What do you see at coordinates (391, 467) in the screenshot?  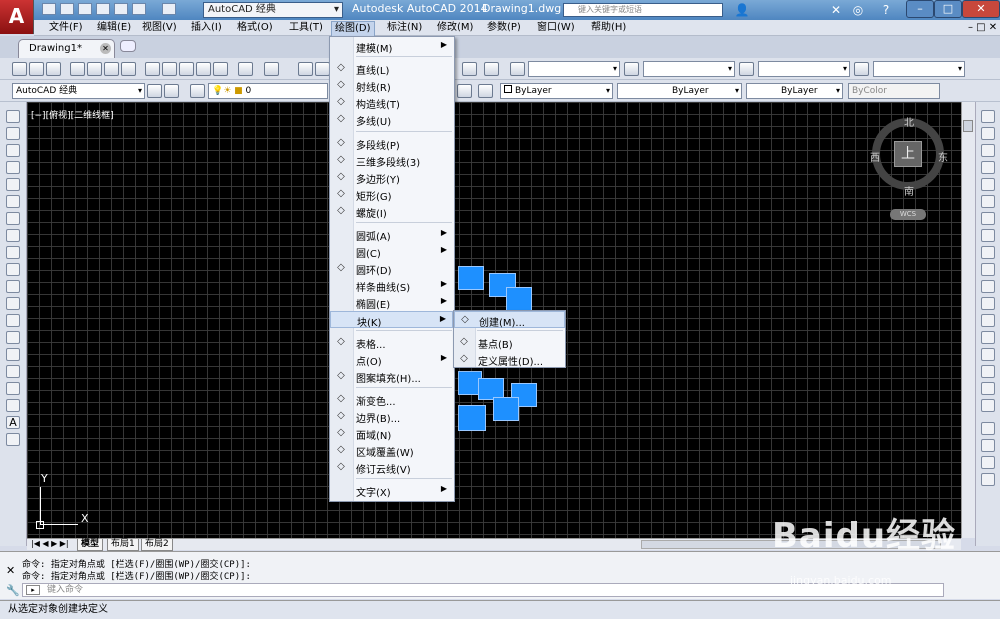 I see `draw-menu-item: ◇ 修订云线(V)` at bounding box center [391, 467].